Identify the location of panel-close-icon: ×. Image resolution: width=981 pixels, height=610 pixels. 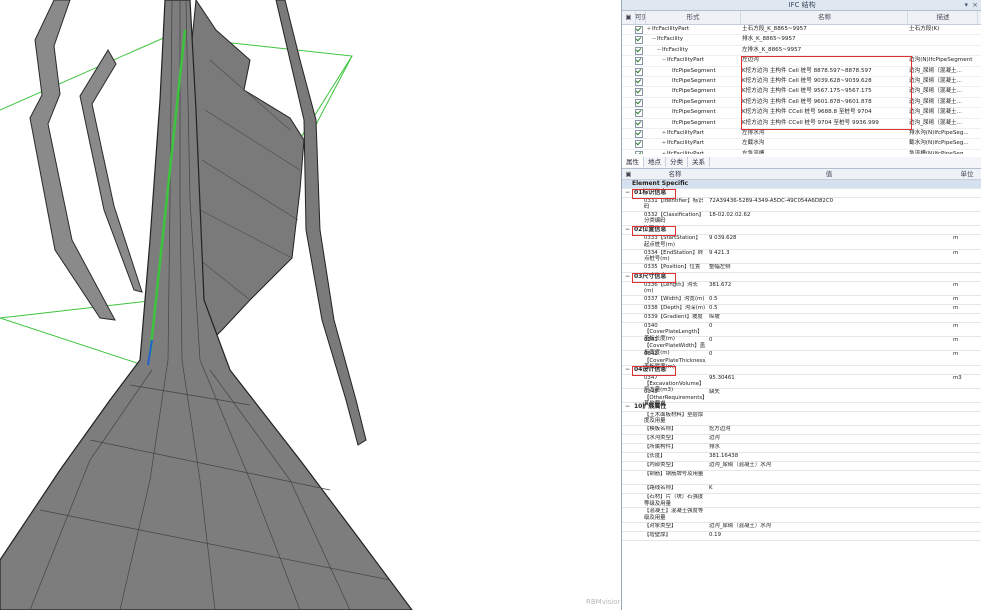
(975, 5).